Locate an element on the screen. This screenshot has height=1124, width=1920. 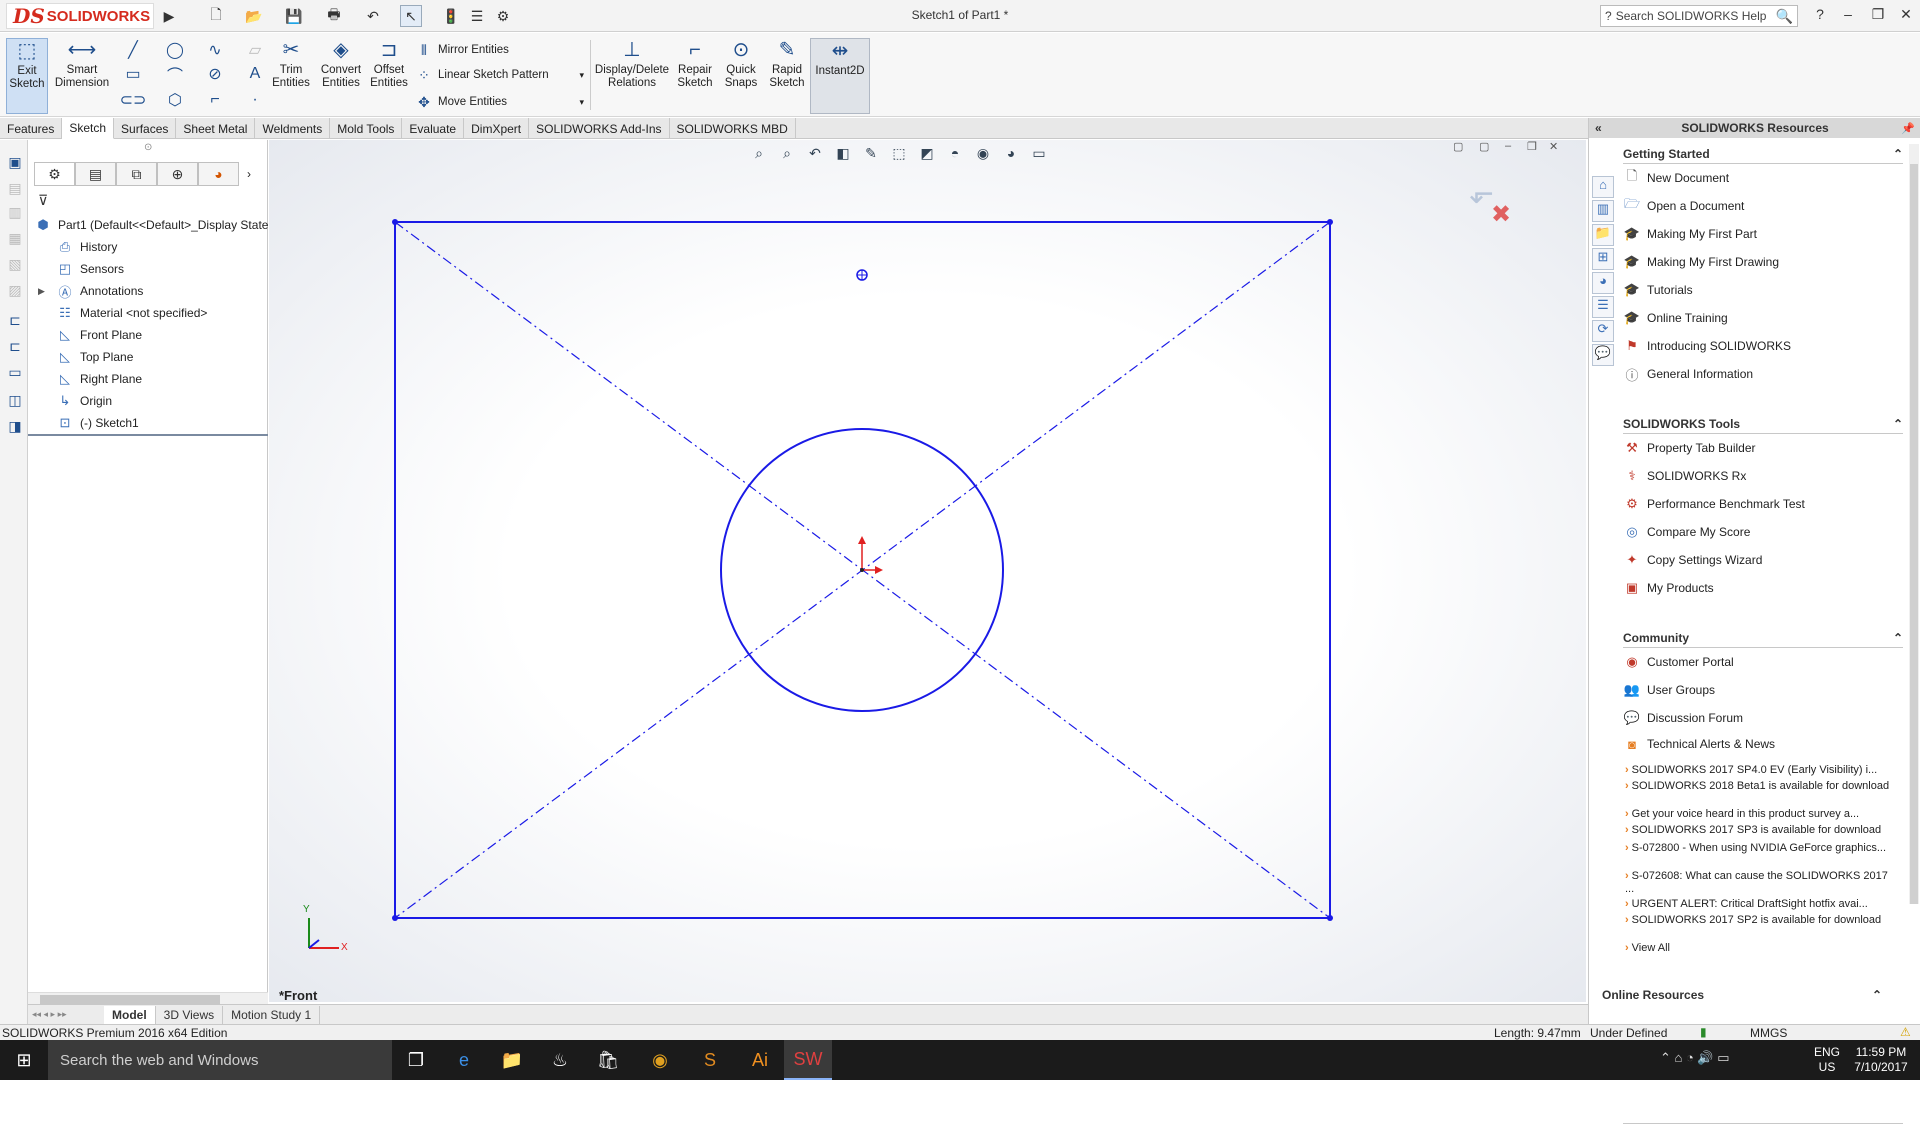
link-first-drawing: 🎓 Making My First Drawing is located at coordinates (1701, 262).